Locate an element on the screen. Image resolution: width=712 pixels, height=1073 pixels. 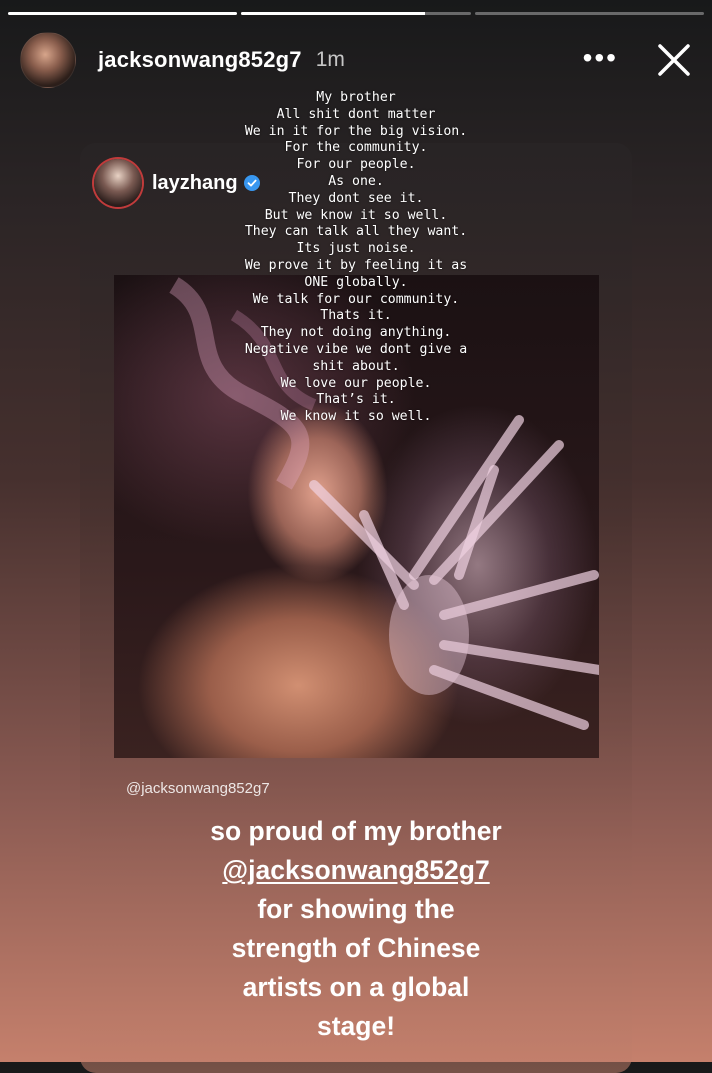
caption-line: artists on a global is located at coordinates (356, 987).